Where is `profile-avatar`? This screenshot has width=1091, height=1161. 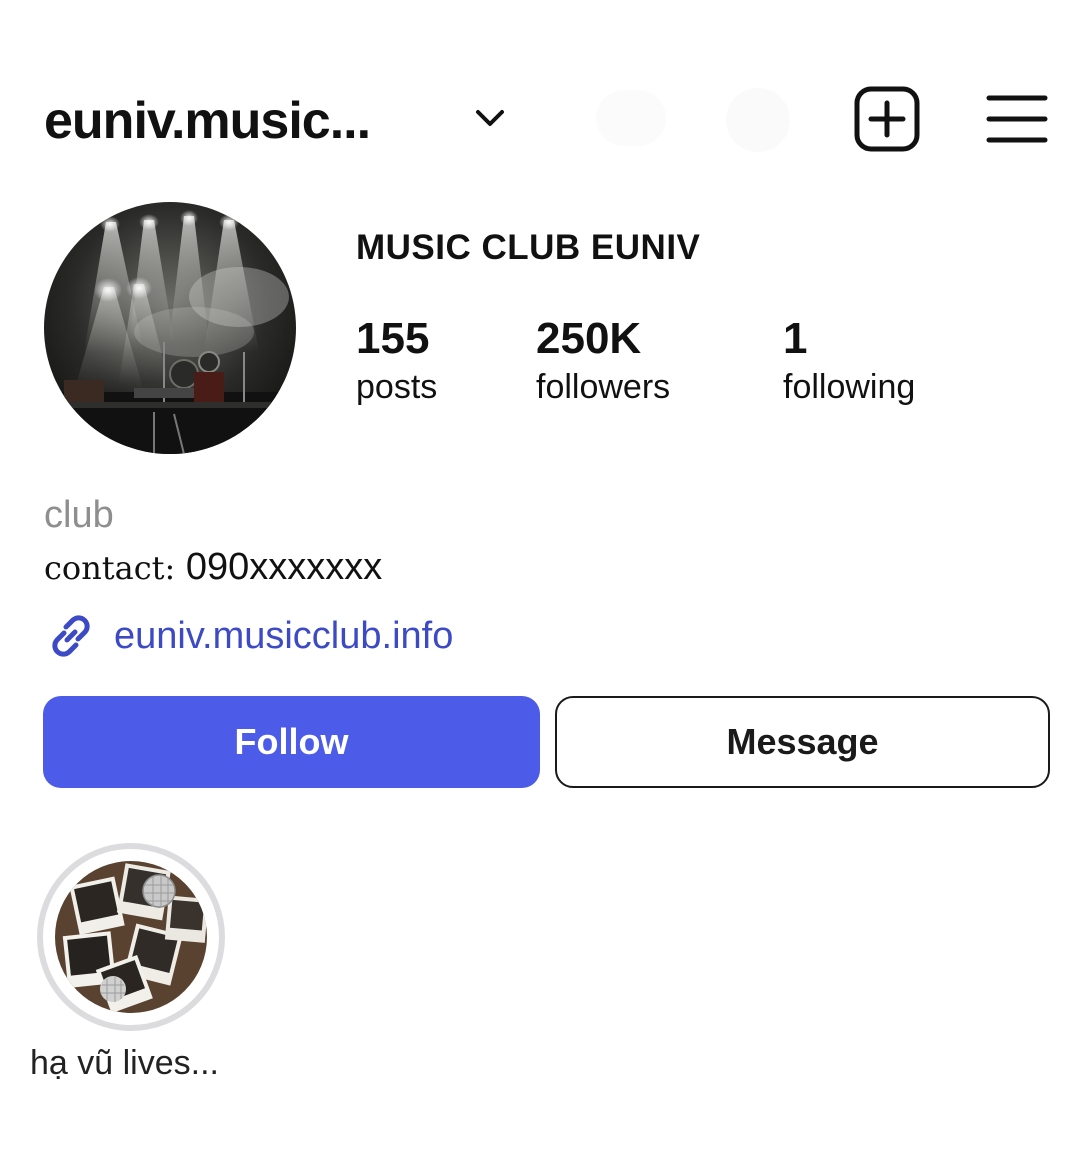
profile-avatar is located at coordinates (170, 328).